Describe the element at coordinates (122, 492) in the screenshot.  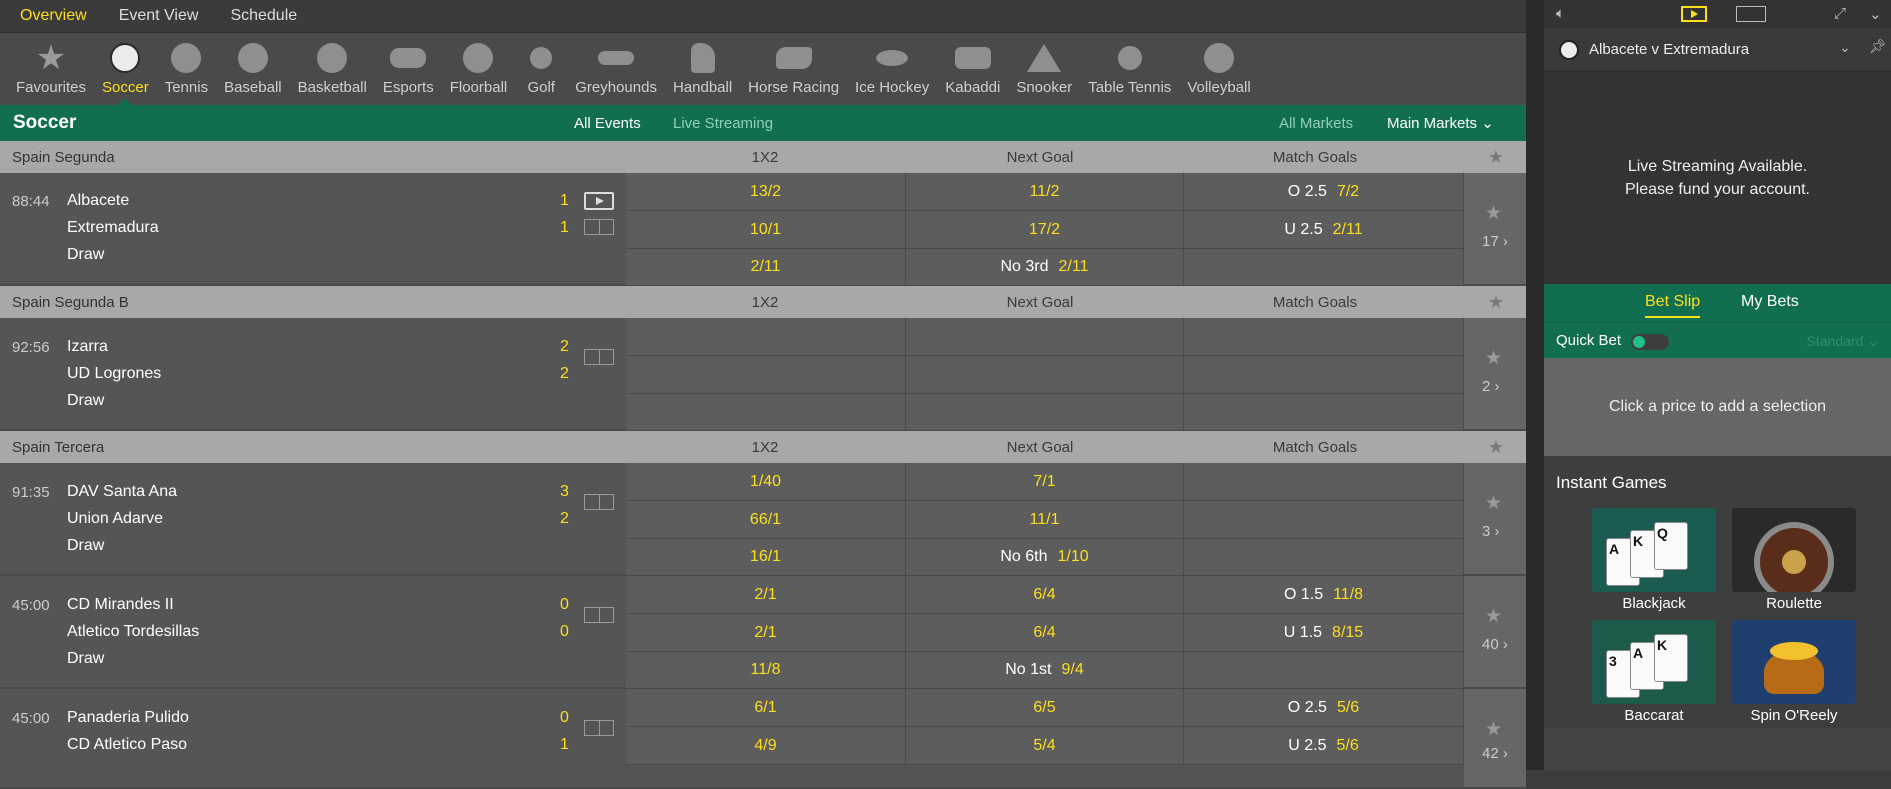
I see `home-team: DAV Santa Ana` at that location.